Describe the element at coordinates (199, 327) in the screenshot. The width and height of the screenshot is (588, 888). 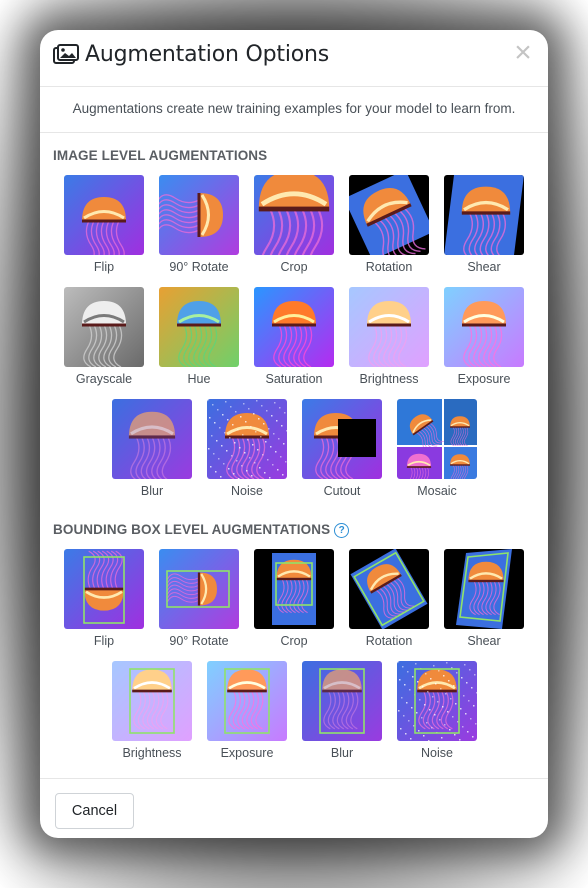
I see `img-hue-thumbnail` at that location.